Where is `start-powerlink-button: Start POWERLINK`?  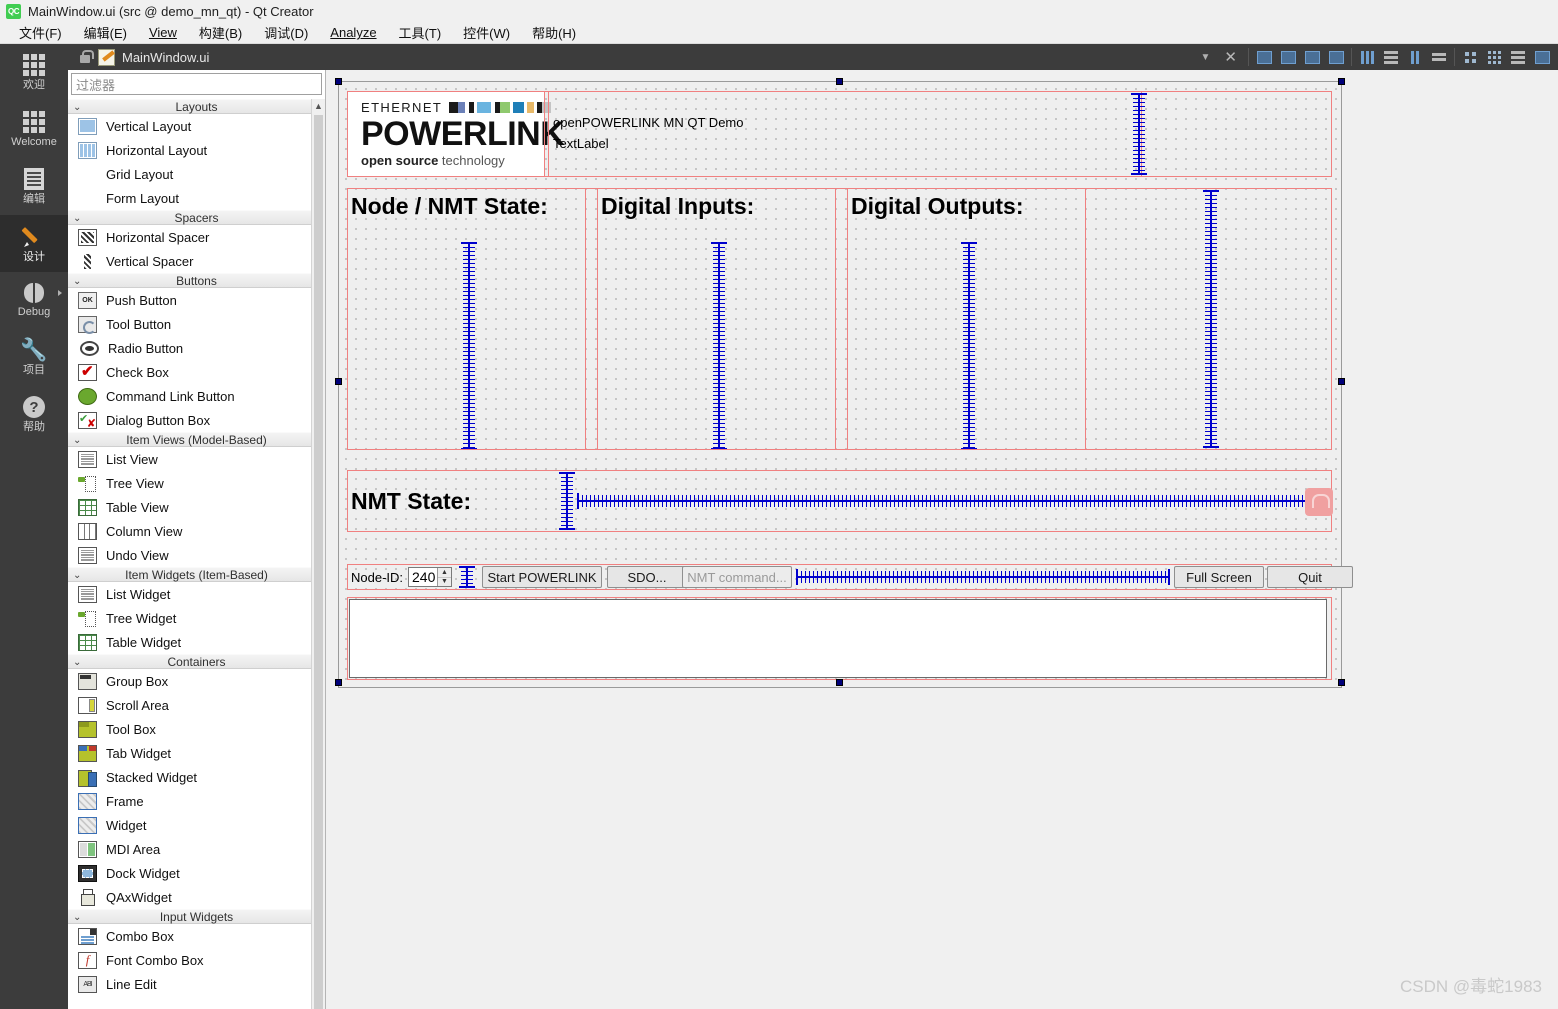 start-powerlink-button: Start POWERLINK is located at coordinates (542, 577).